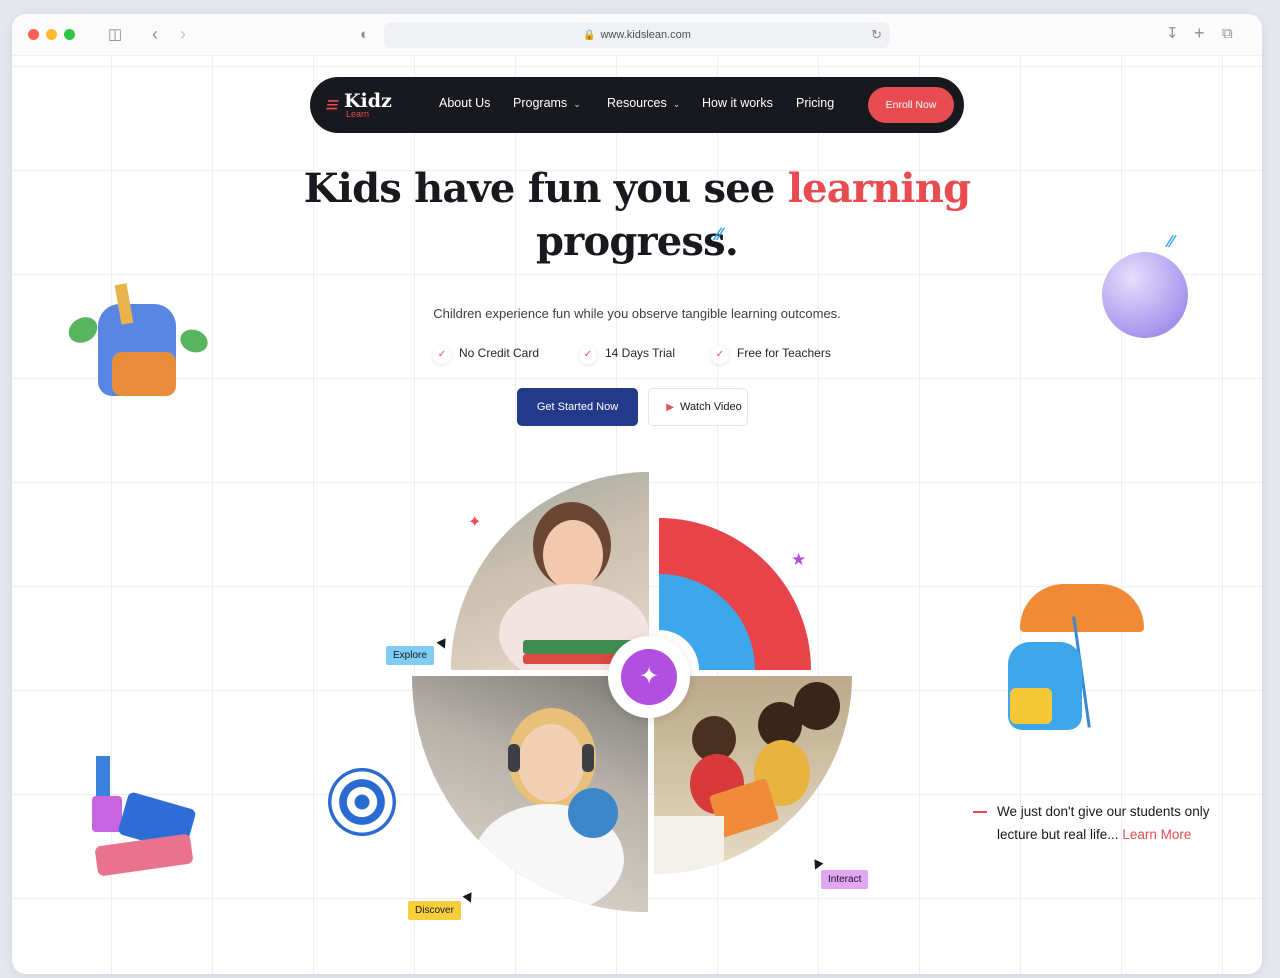 The height and width of the screenshot is (978, 1280). Describe the element at coordinates (637, 241) in the screenshot. I see `headline-part2: progress.` at that location.